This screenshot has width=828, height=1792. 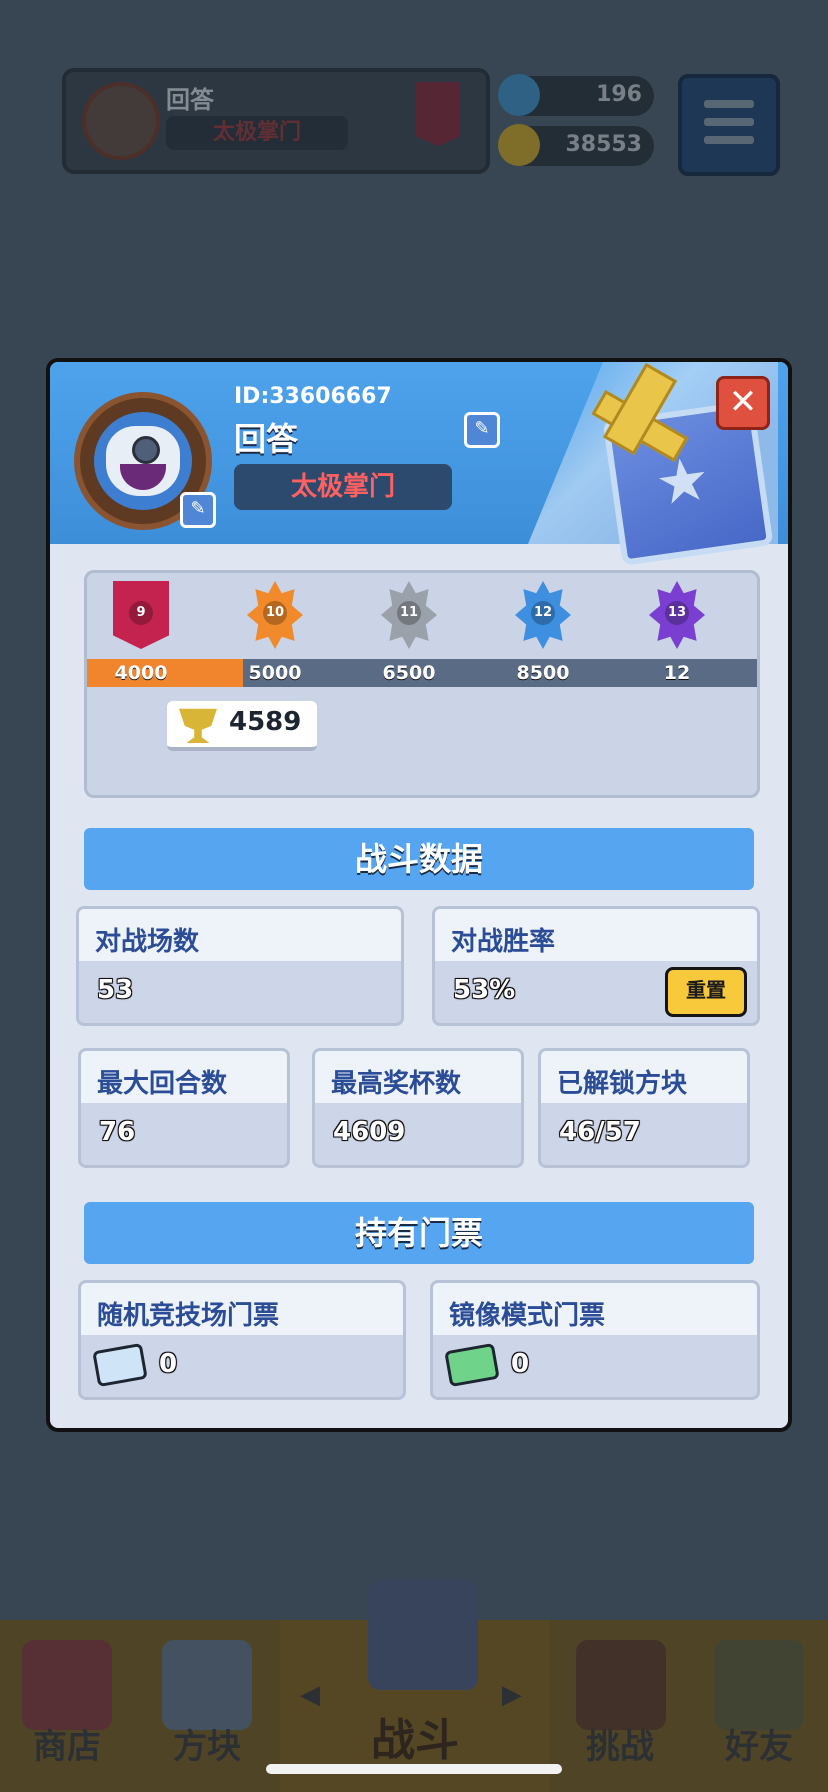 What do you see at coordinates (596, 966) in the screenshot?
I see `win-rate-card: 对战胜率 53% 重置` at bounding box center [596, 966].